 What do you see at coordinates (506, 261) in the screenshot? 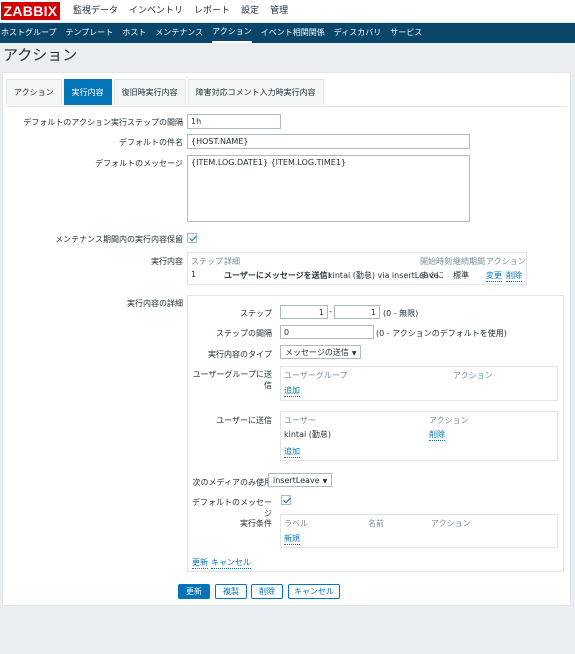
I see `col-action: アクション` at bounding box center [506, 261].